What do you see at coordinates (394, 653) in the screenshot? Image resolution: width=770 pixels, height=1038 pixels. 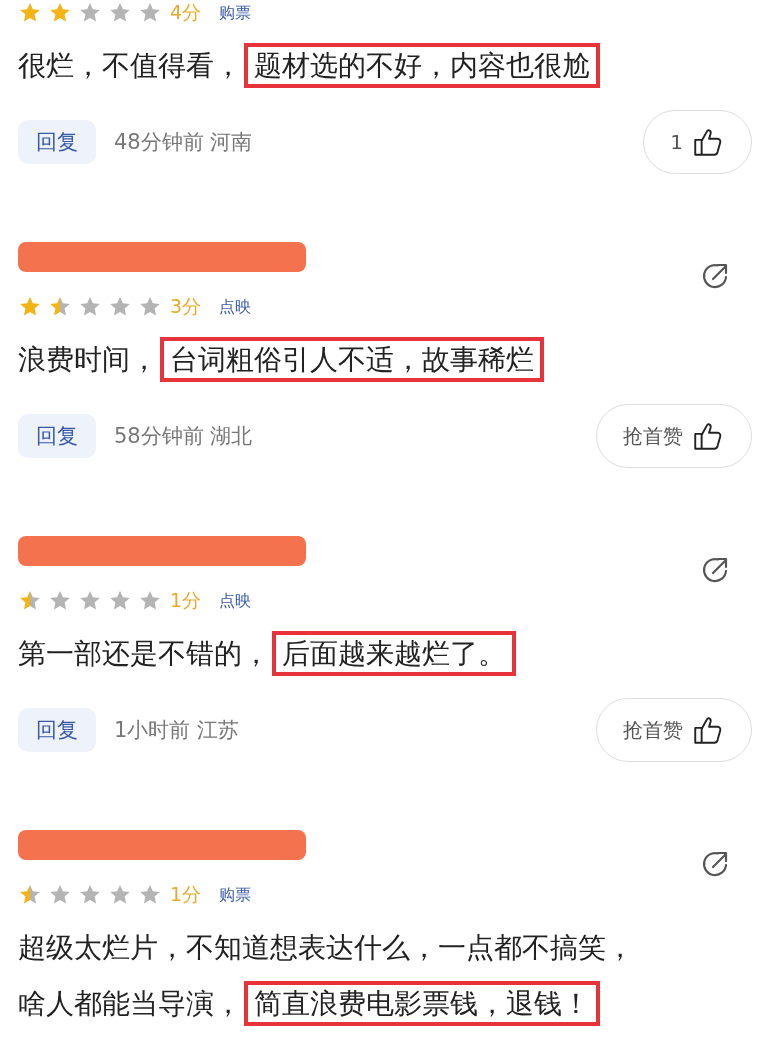 I see `highlighted-text: 后面越来越烂了。` at bounding box center [394, 653].